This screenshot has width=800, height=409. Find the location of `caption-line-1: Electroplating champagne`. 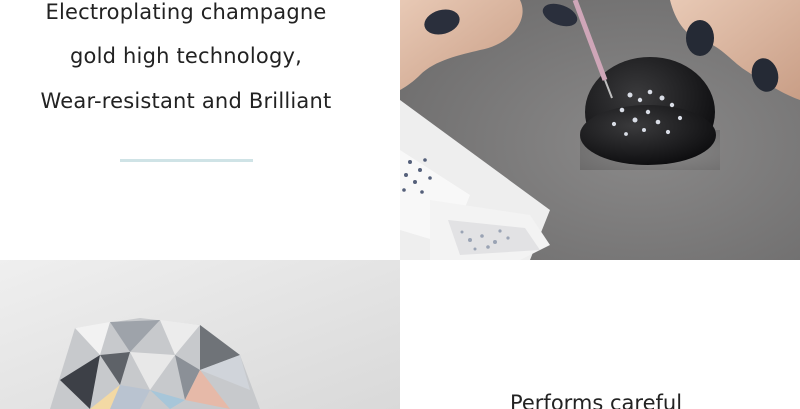

caption-line-1: Electroplating champagne is located at coordinates (186, 12).